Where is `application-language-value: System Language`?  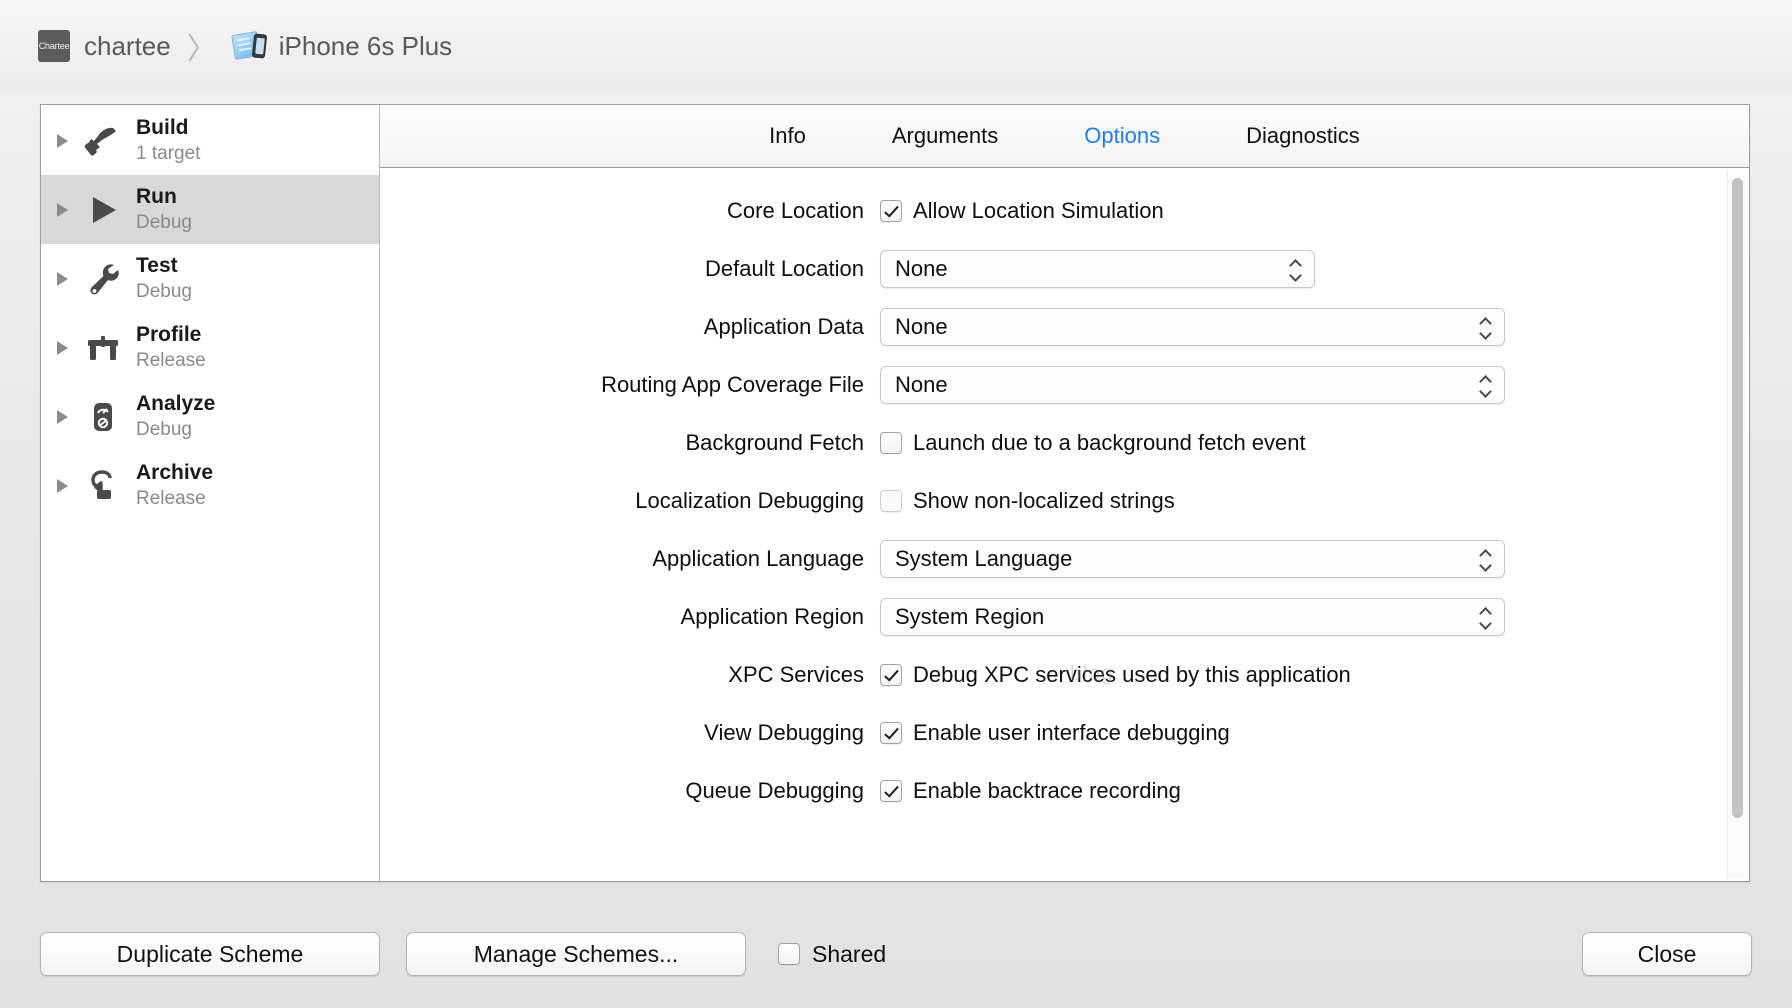 application-language-value: System Language is located at coordinates (984, 558).